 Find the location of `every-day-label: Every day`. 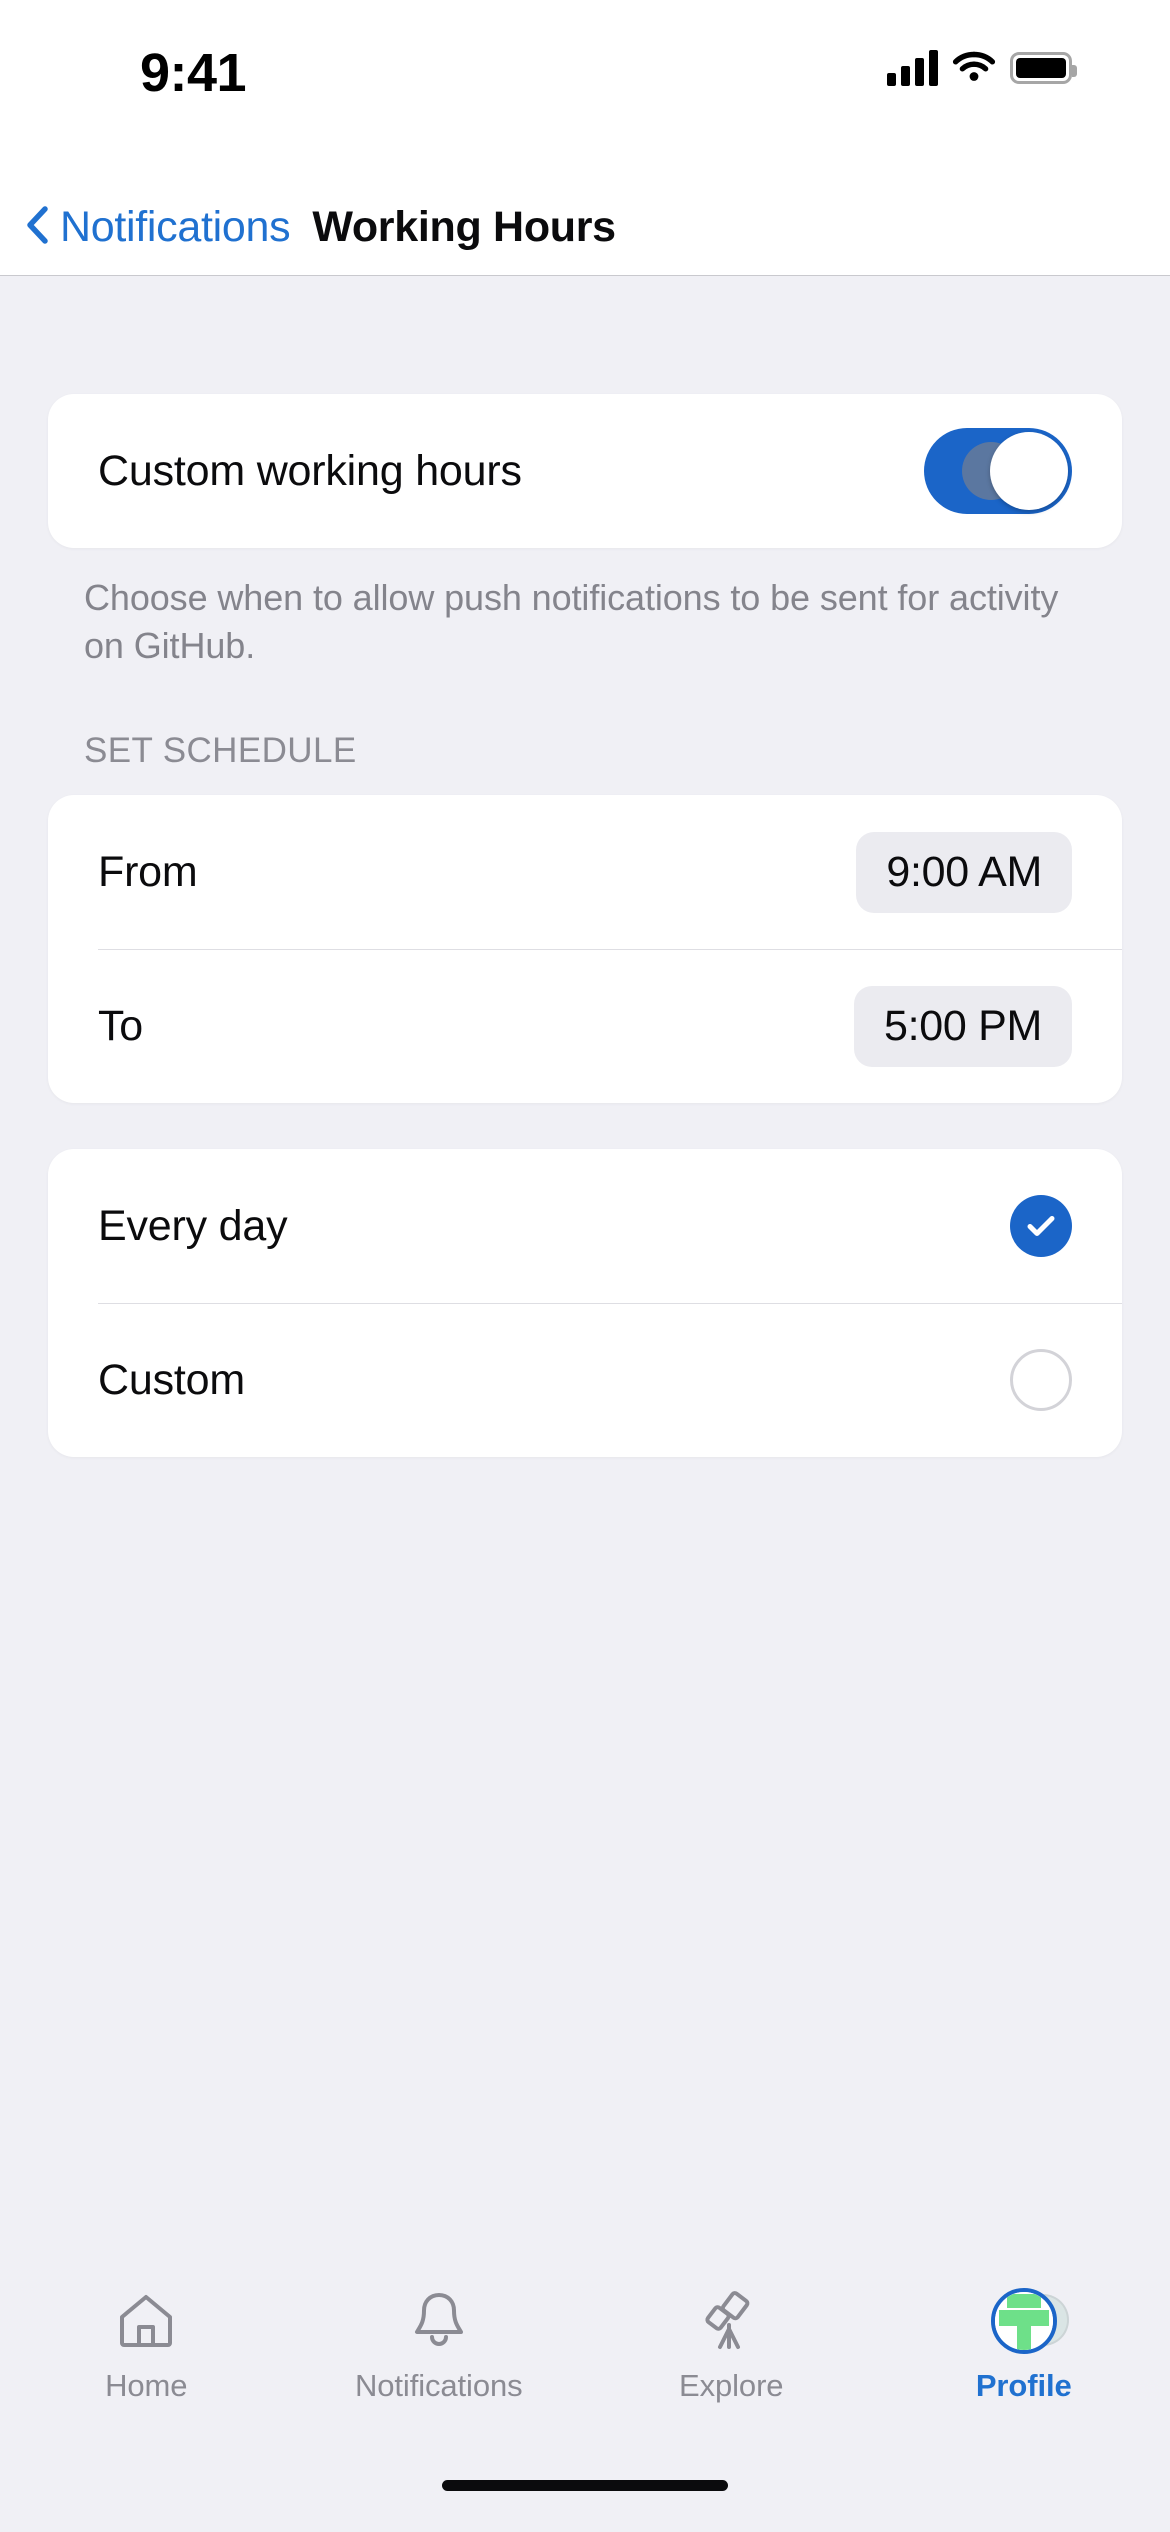

every-day-label: Every day is located at coordinates (193, 1225).